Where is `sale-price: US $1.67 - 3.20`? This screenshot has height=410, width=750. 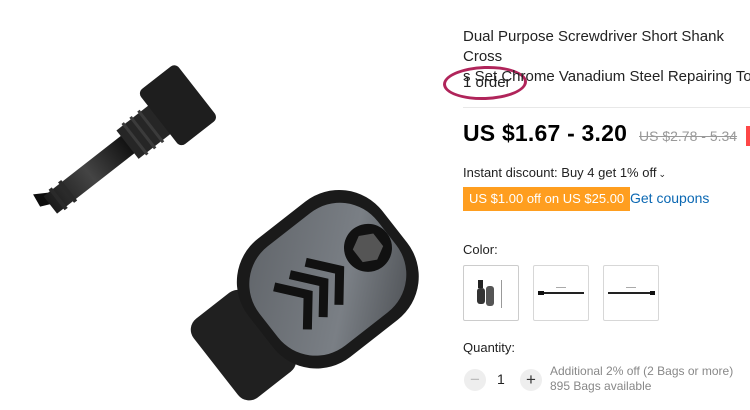 sale-price: US $1.67 - 3.20 is located at coordinates (545, 133).